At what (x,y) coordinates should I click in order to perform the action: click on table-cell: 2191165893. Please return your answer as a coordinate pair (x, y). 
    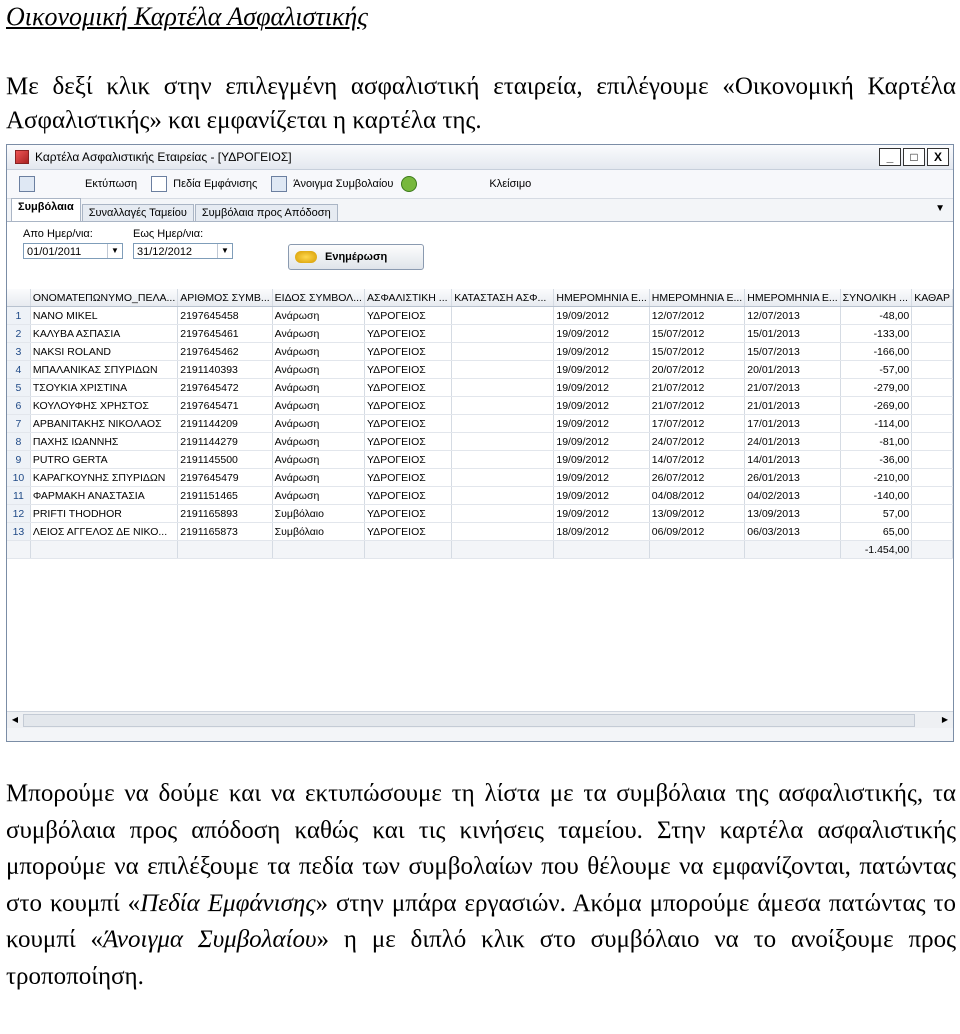
    Looking at the image, I should click on (225, 513).